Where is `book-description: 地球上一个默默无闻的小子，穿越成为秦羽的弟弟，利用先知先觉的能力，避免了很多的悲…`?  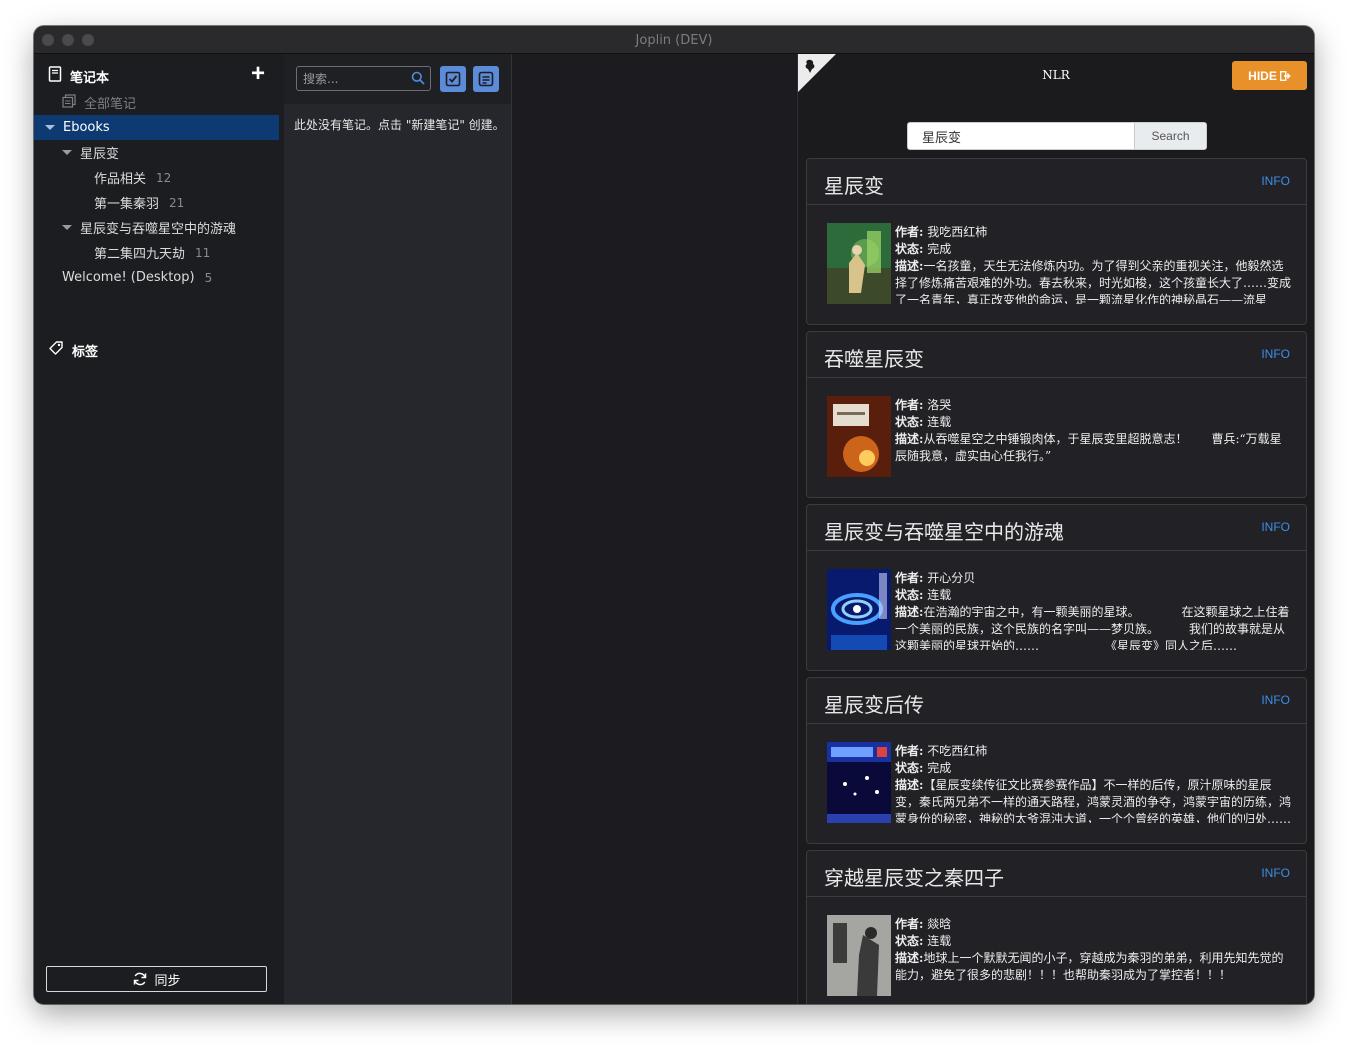
book-description: 地球上一个默默无闻的小子，穿越成为秦羽的弟弟，利用先知先觉的能力，避免了很多的悲… is located at coordinates (1089, 966).